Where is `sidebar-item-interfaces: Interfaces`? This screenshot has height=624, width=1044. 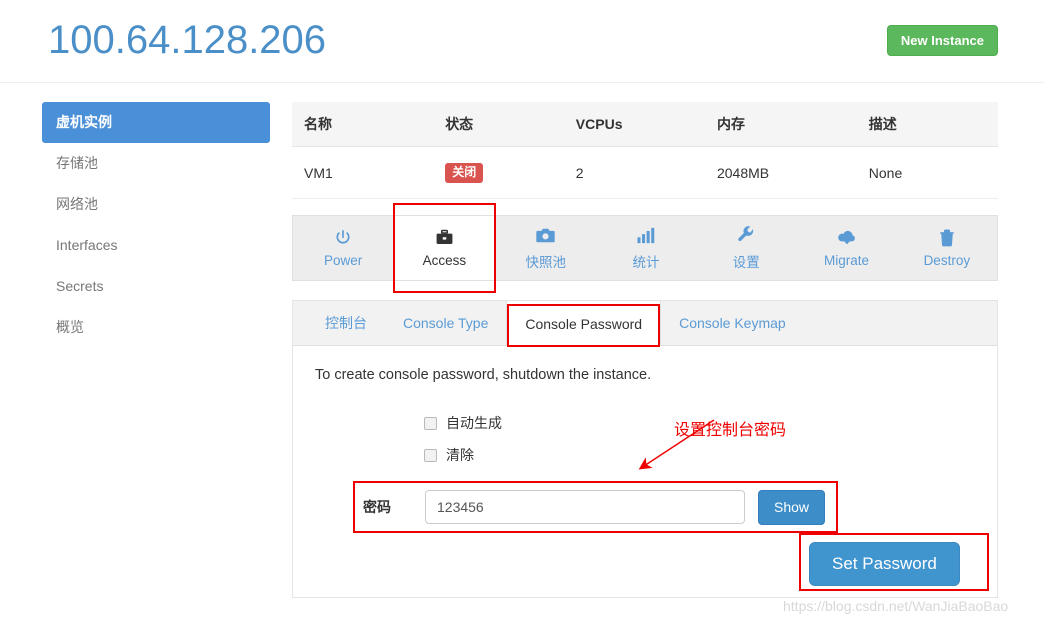
sidebar-item-interfaces: Interfaces is located at coordinates (156, 245).